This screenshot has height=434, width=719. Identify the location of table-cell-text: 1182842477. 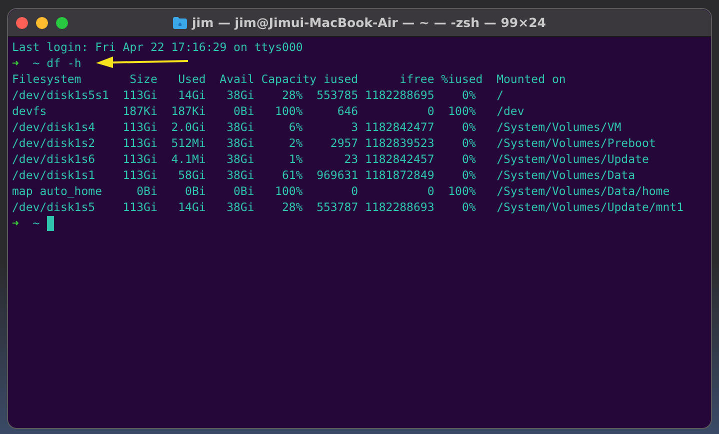
(399, 127).